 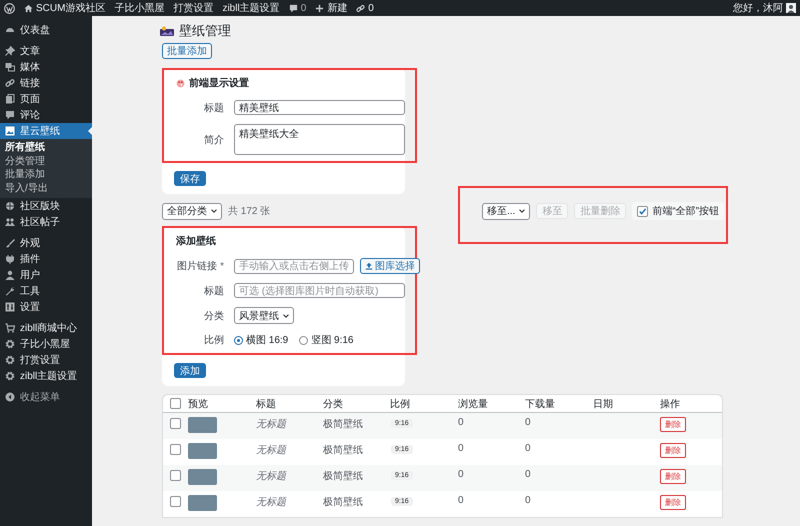 What do you see at coordinates (249, 211) in the screenshot?
I see `item-count: 共 172 张` at bounding box center [249, 211].